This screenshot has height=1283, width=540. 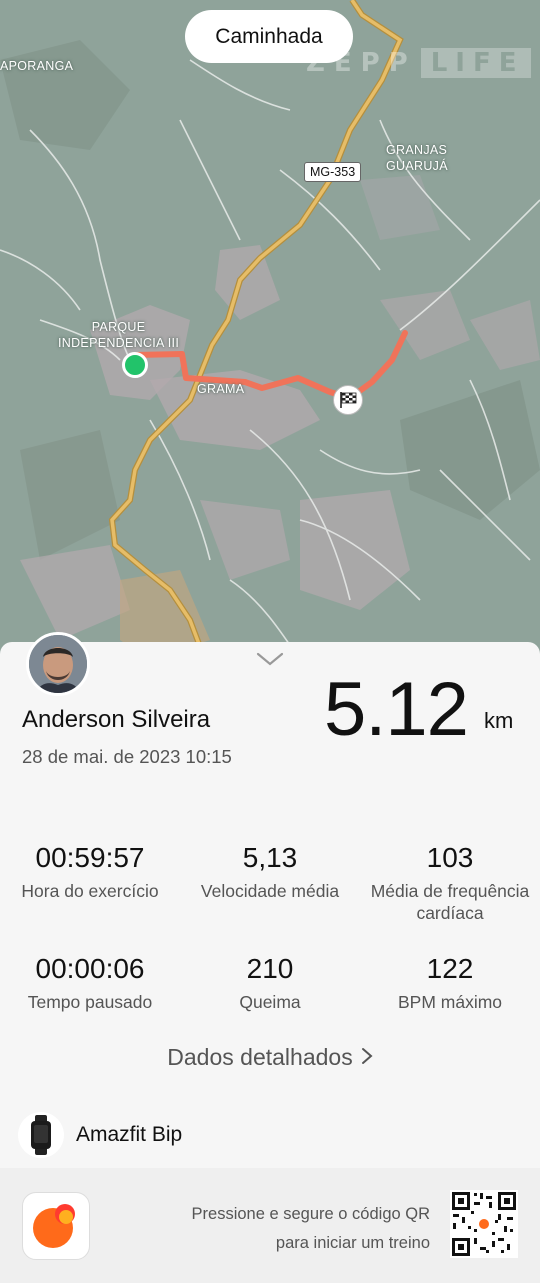 I want to click on stat-calories: 210 Queima, so click(x=270, y=983).